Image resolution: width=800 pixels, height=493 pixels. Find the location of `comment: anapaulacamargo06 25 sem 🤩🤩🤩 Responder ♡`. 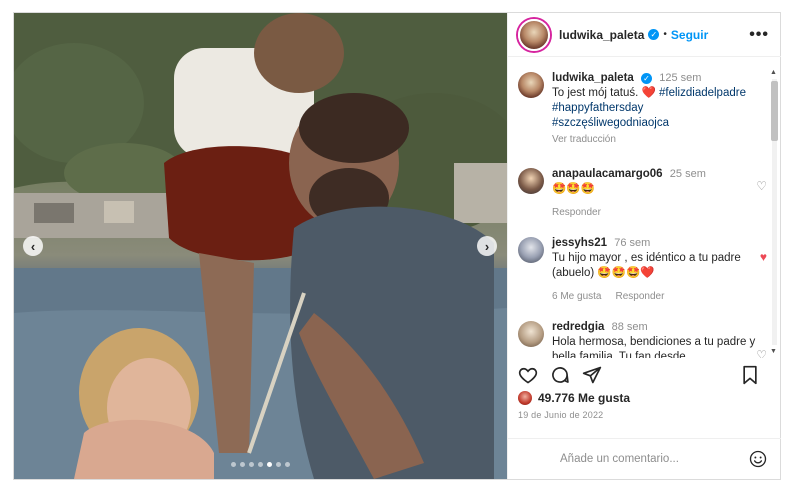

comment: anapaulacamargo06 25 sem 🤩🤩🤩 Responder ♡ is located at coordinates (644, 193).